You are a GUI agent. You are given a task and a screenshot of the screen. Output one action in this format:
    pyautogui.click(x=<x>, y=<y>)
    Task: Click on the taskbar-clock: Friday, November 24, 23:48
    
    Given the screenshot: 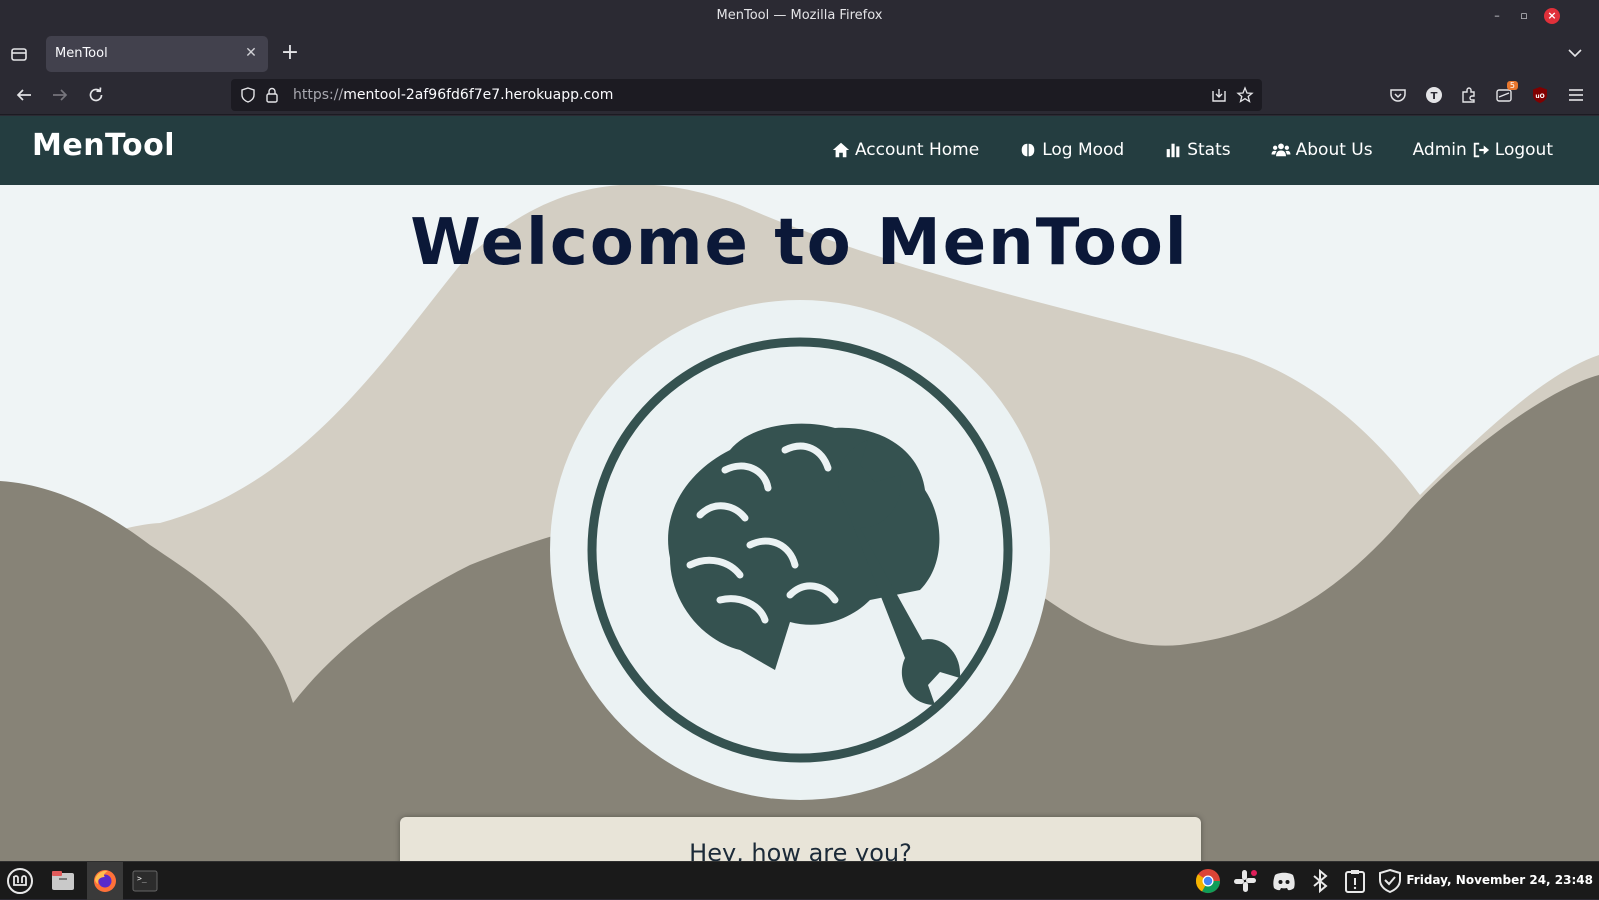 What is the action you would take?
    pyautogui.click(x=1499, y=880)
    